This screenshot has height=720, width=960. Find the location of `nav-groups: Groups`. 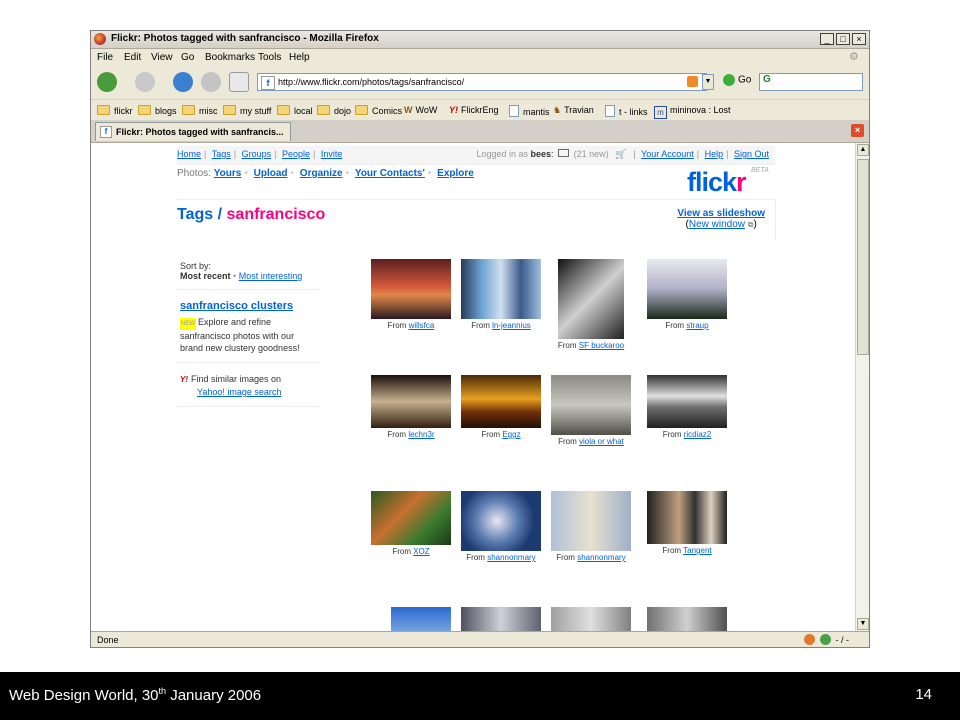

nav-groups: Groups is located at coordinates (257, 154).